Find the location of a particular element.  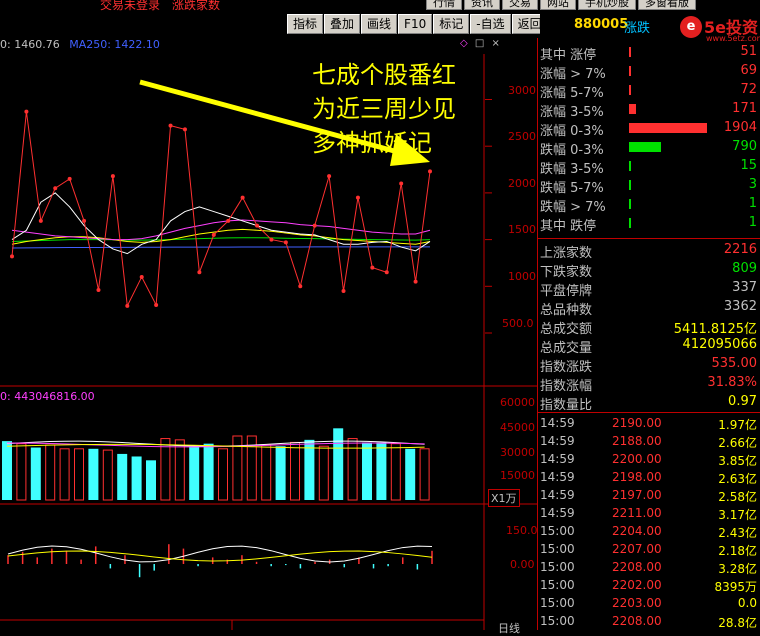

tick-row: 15:00 2203.00 0.0 is located at coordinates (648, 604).